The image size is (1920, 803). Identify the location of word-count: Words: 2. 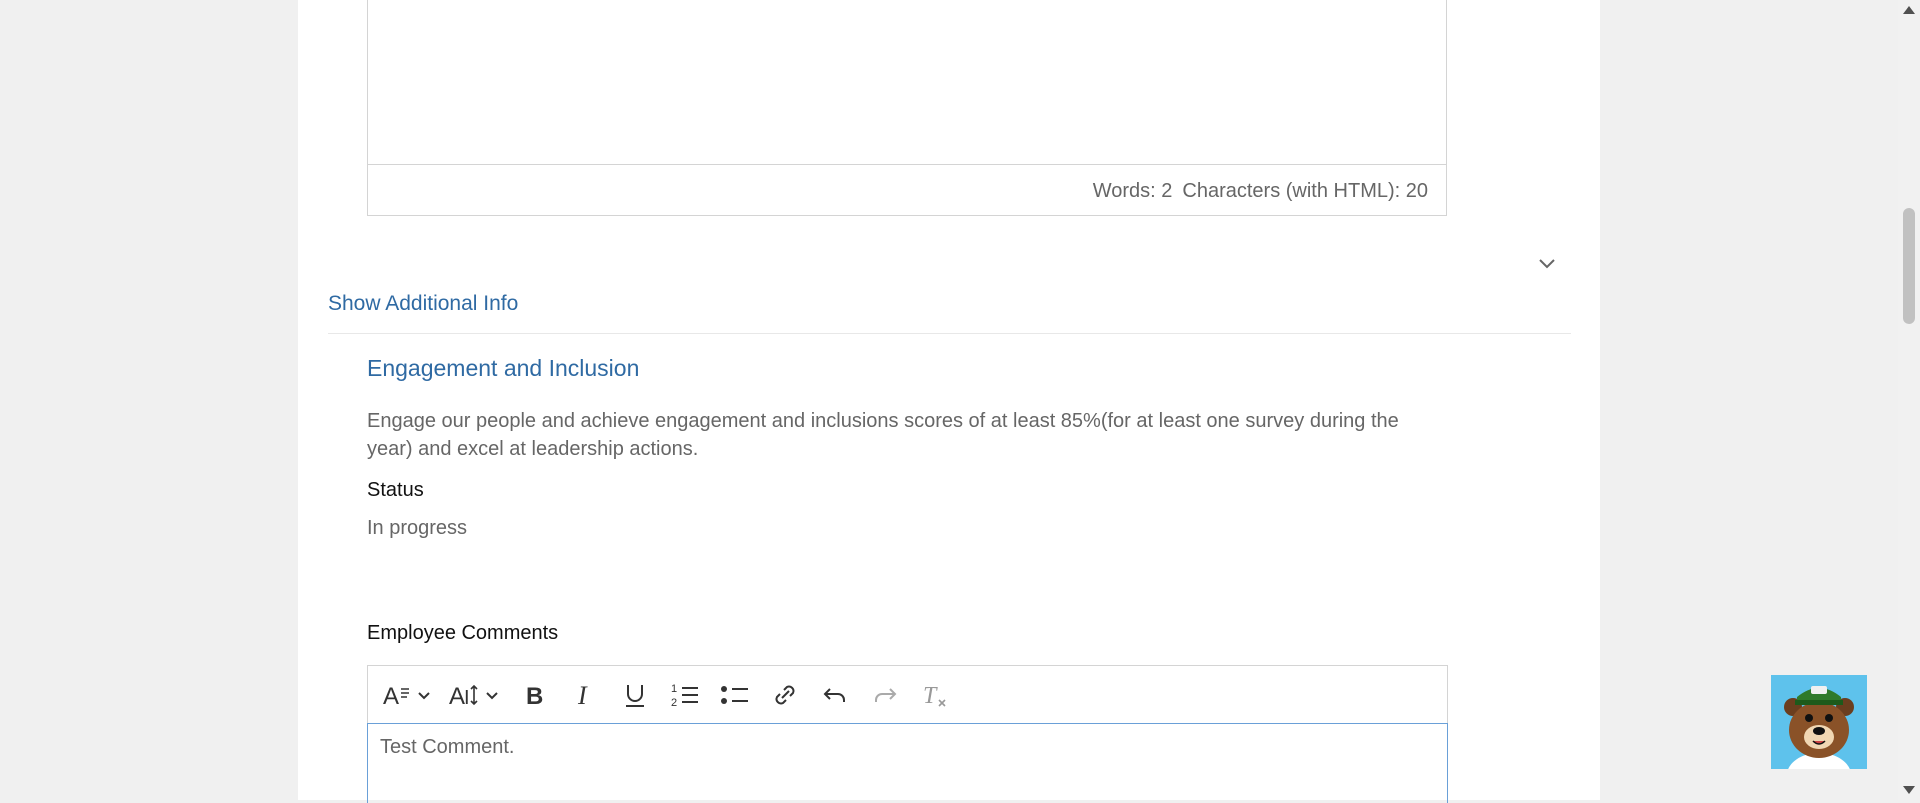
(1132, 190).